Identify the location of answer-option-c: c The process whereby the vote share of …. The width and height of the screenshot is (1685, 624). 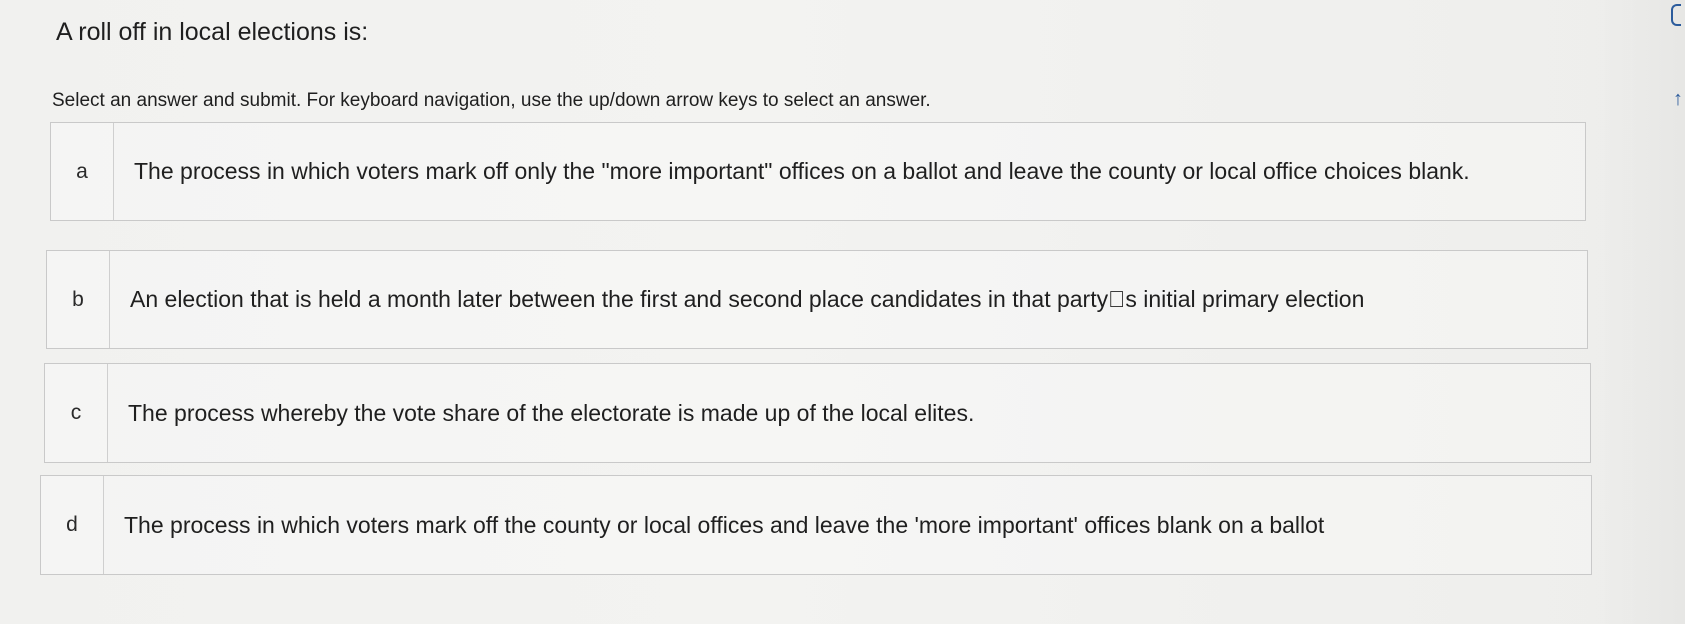
(817, 413).